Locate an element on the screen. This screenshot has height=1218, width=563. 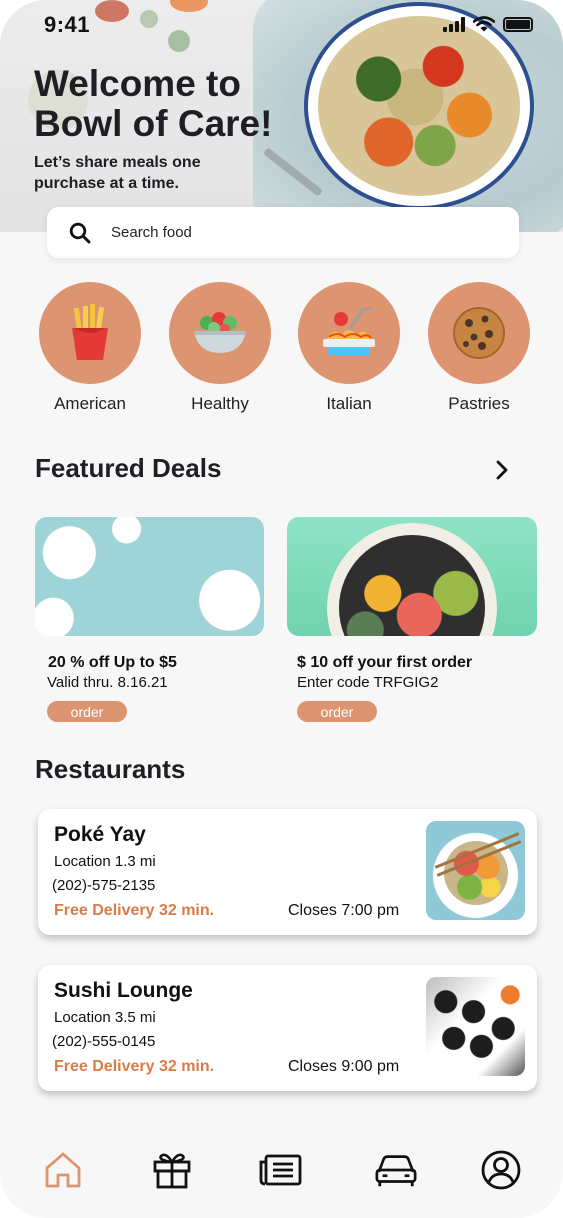
hero-bowl-image is located at coordinates (419, 106).